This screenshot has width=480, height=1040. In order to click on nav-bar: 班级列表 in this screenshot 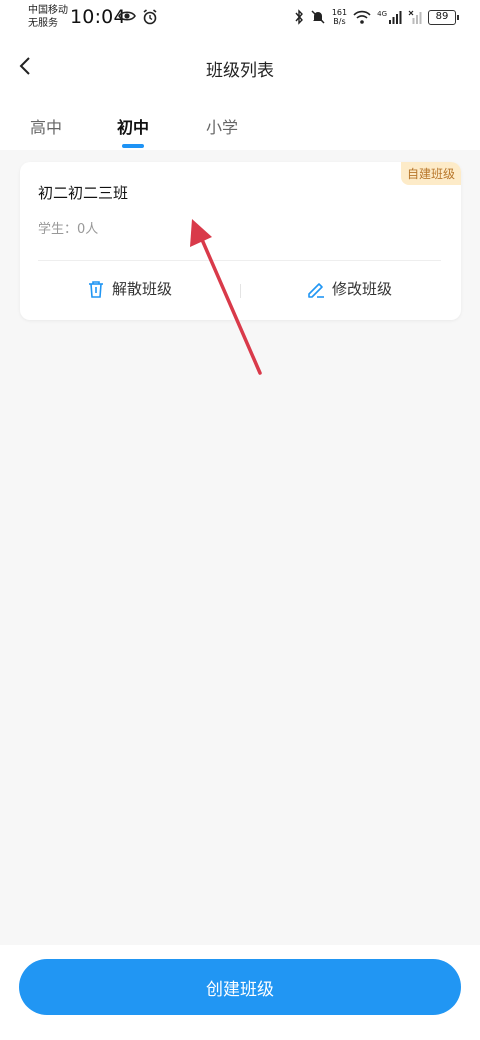, I will do `click(240, 66)`.